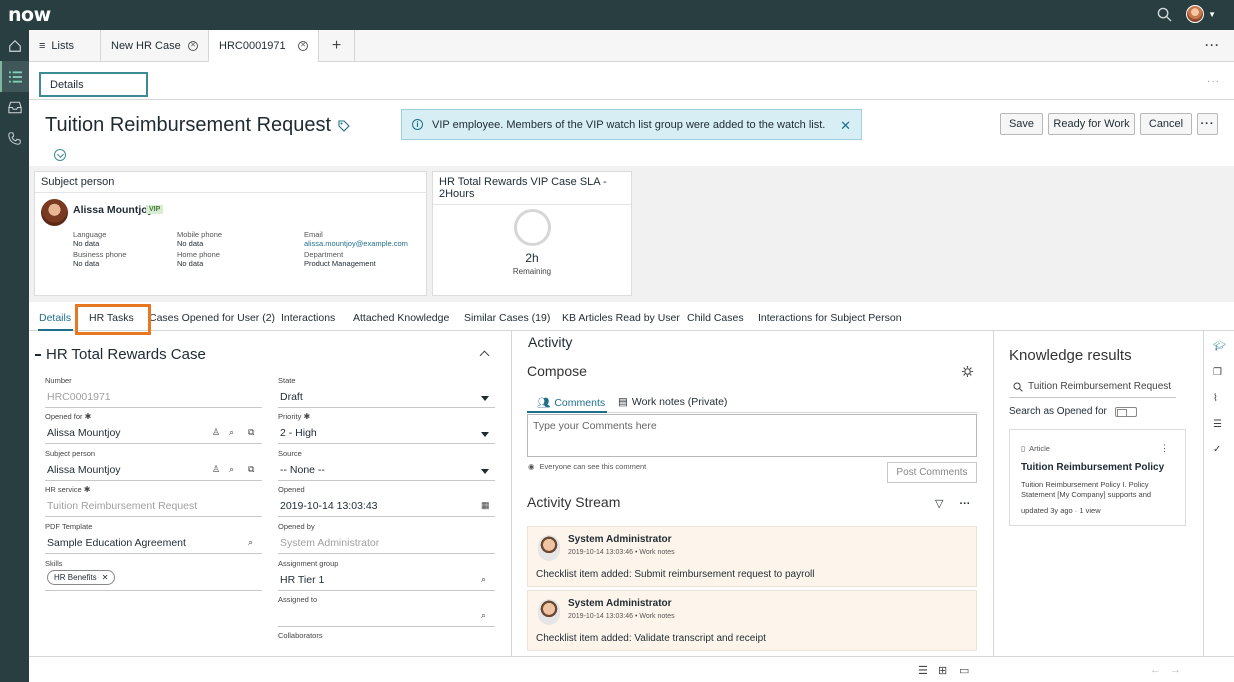  I want to click on collapse-icon, so click(38, 355).